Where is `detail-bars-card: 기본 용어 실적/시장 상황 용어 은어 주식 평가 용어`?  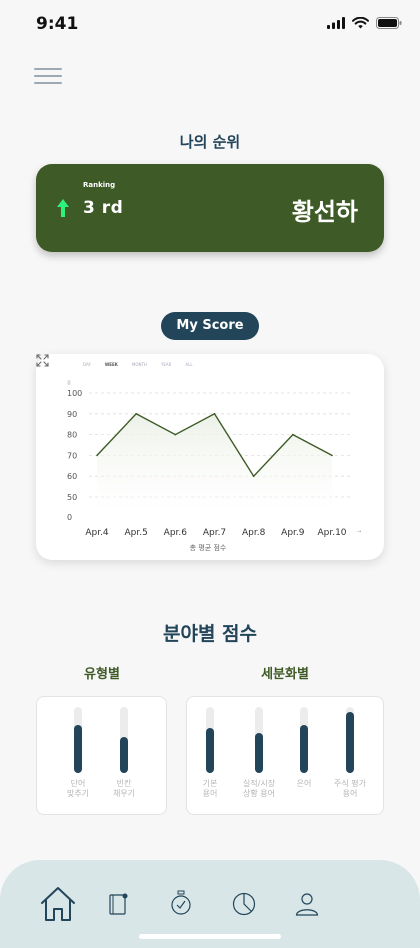 detail-bars-card: 기본 용어 실적/시장 상황 용어 은어 주식 평가 용어 is located at coordinates (285, 755).